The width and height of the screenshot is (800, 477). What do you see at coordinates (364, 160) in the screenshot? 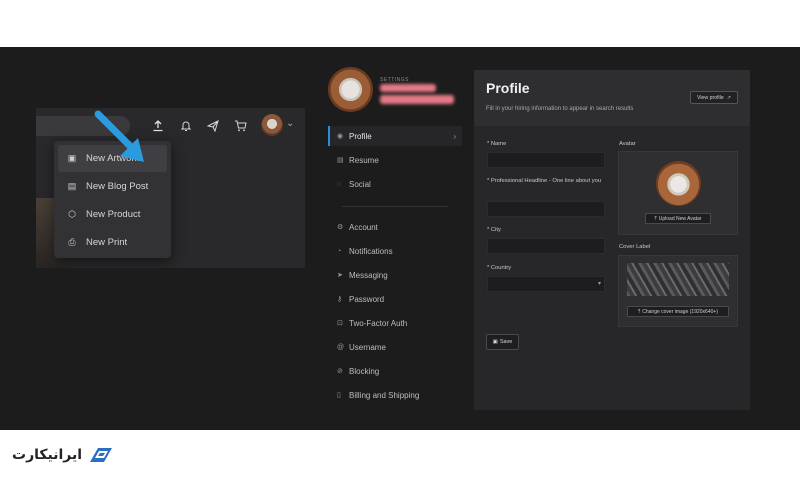
I see `sidebar-item-label: Resume` at bounding box center [364, 160].